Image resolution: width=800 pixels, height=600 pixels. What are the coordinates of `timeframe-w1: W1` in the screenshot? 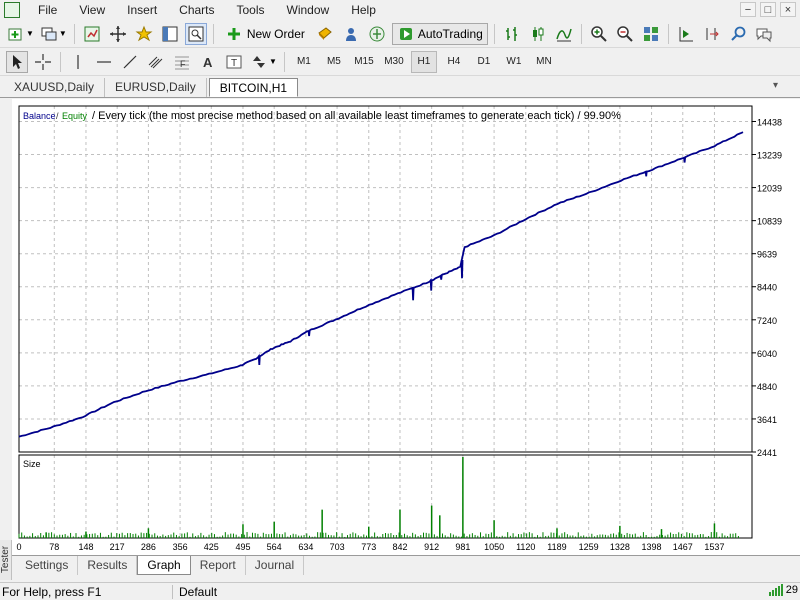 It's located at (514, 62).